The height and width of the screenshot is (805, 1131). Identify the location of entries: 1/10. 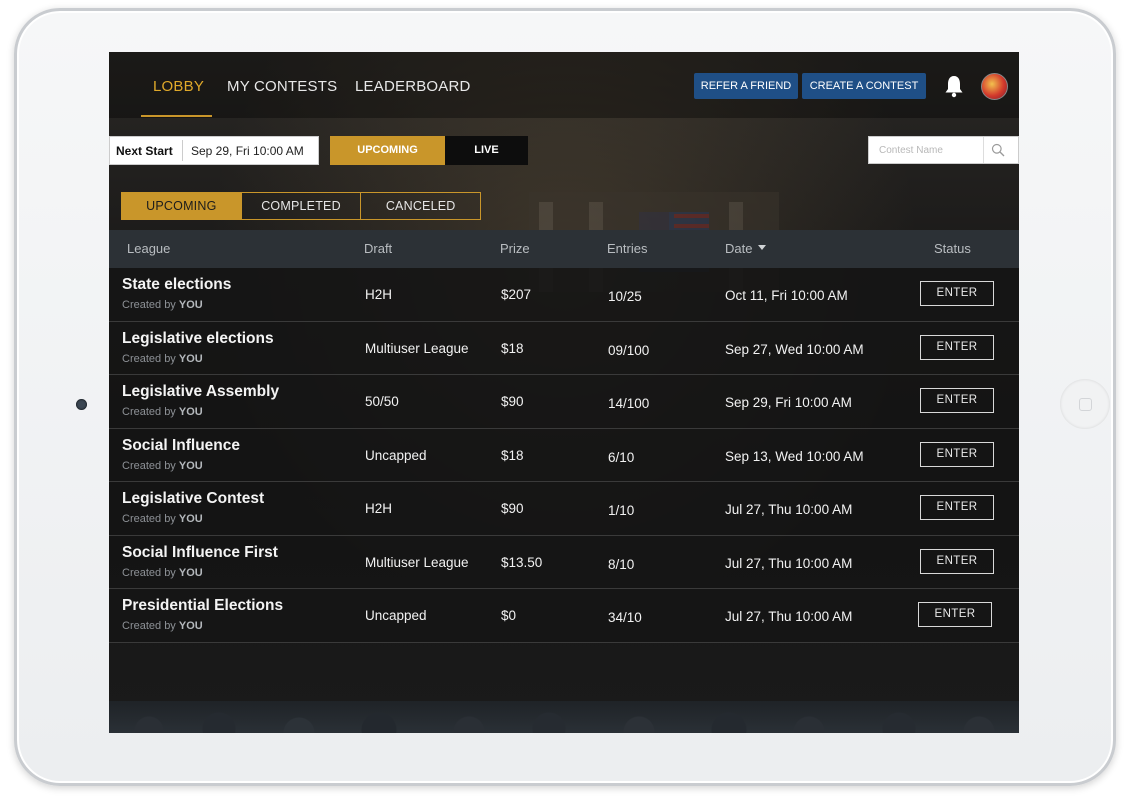
(621, 510).